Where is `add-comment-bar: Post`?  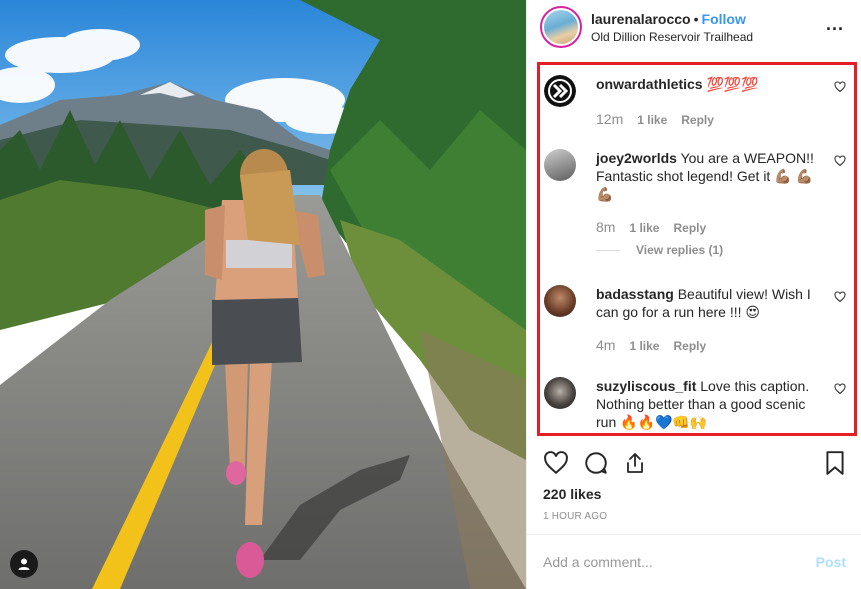 add-comment-bar: Post is located at coordinates (694, 561).